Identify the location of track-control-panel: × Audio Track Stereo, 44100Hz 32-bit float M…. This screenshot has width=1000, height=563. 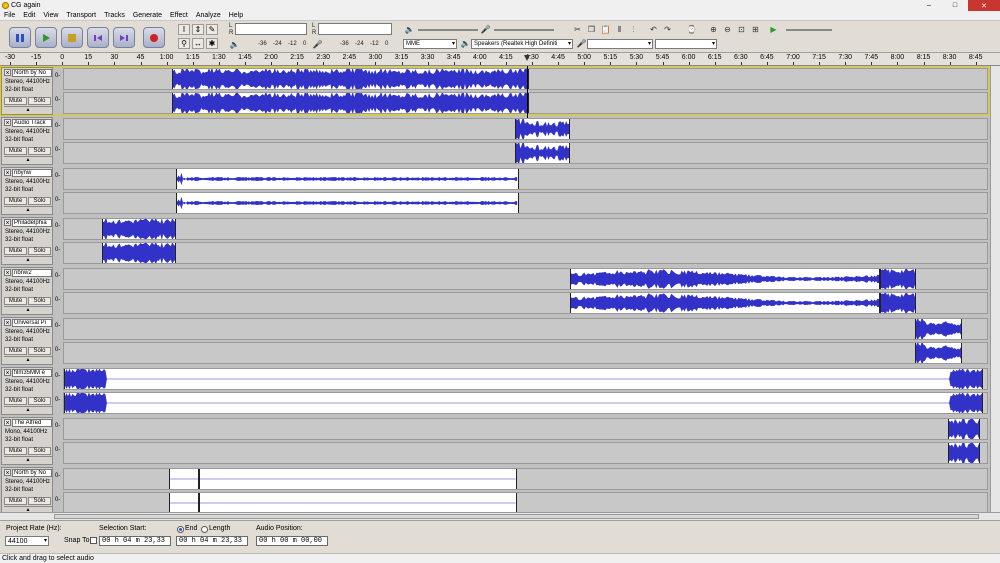
(27, 141).